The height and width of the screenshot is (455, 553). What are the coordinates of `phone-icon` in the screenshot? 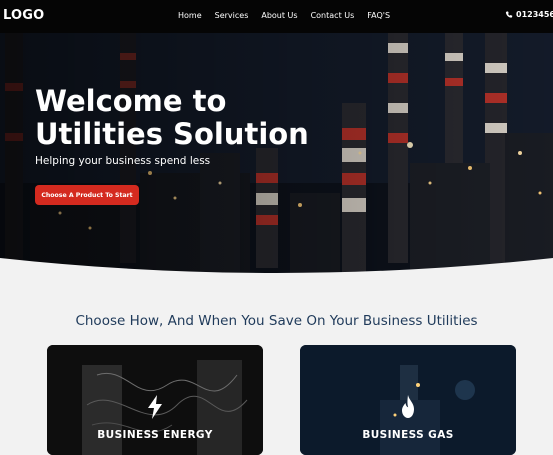 It's located at (509, 14).